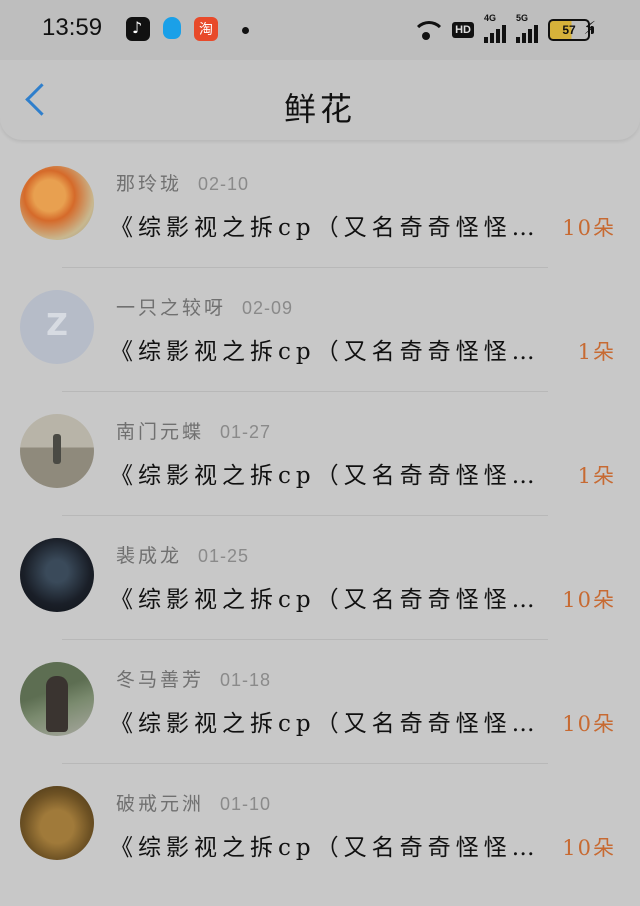 Image resolution: width=640 pixels, height=906 pixels. Describe the element at coordinates (320, 454) in the screenshot. I see `list-item: 南门元蝶 01-27 《综影视之拆cp（又名奇奇怪怪的》 1朵` at that location.